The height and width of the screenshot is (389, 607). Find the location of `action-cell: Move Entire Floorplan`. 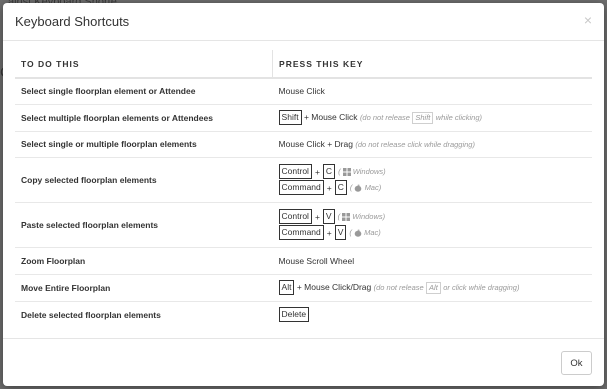

action-cell: Move Entire Floorplan is located at coordinates (144, 287).